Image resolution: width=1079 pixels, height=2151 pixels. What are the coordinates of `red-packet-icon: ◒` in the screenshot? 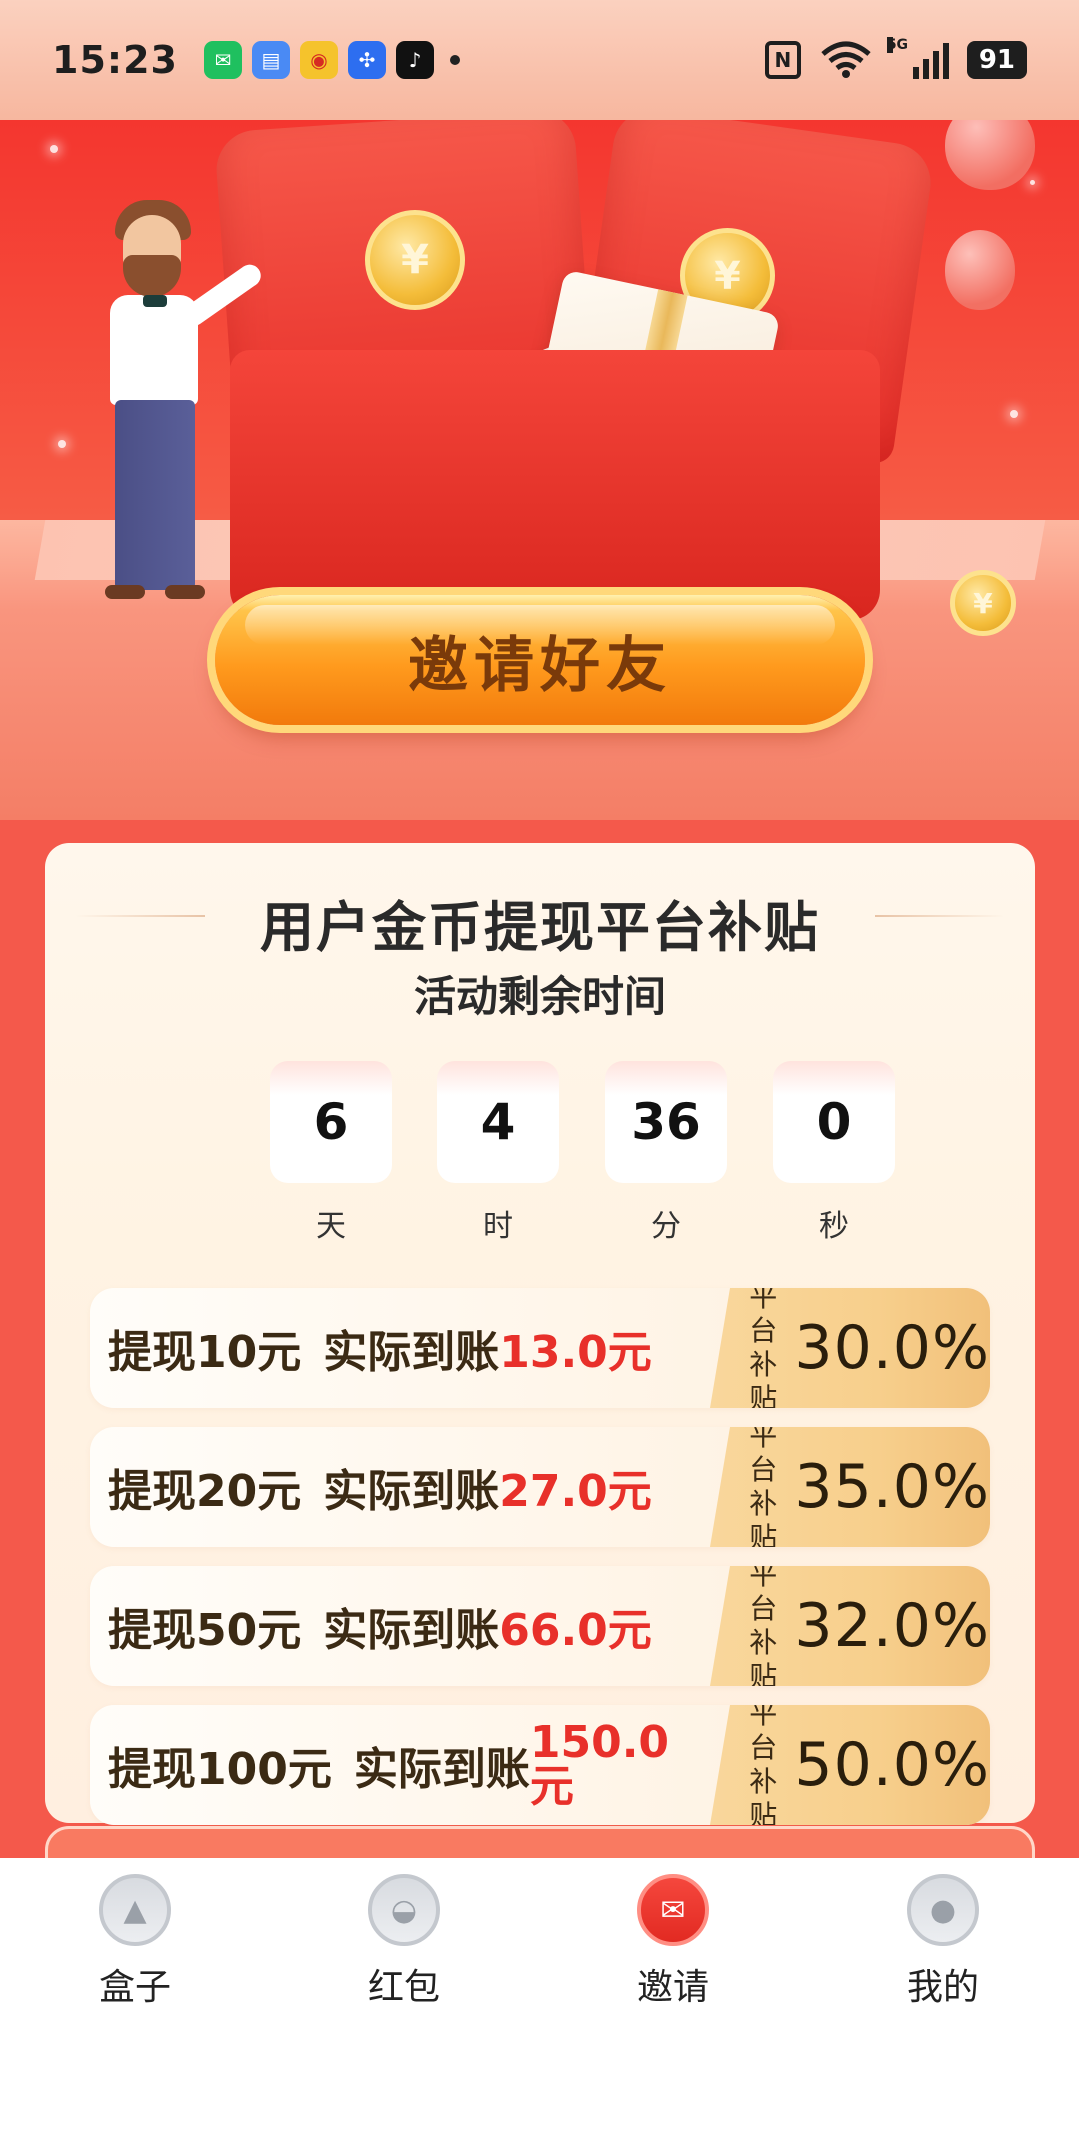 It's located at (404, 1910).